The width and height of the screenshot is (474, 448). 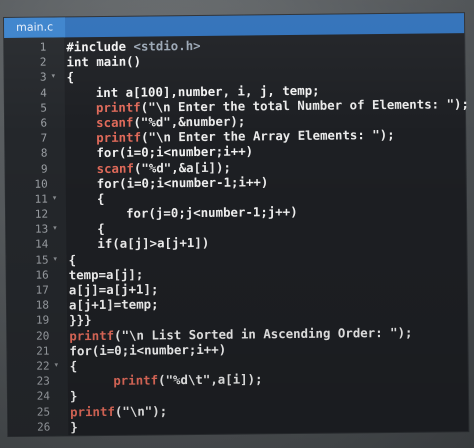 I want to click on line-number: 24, so click(x=43, y=396).